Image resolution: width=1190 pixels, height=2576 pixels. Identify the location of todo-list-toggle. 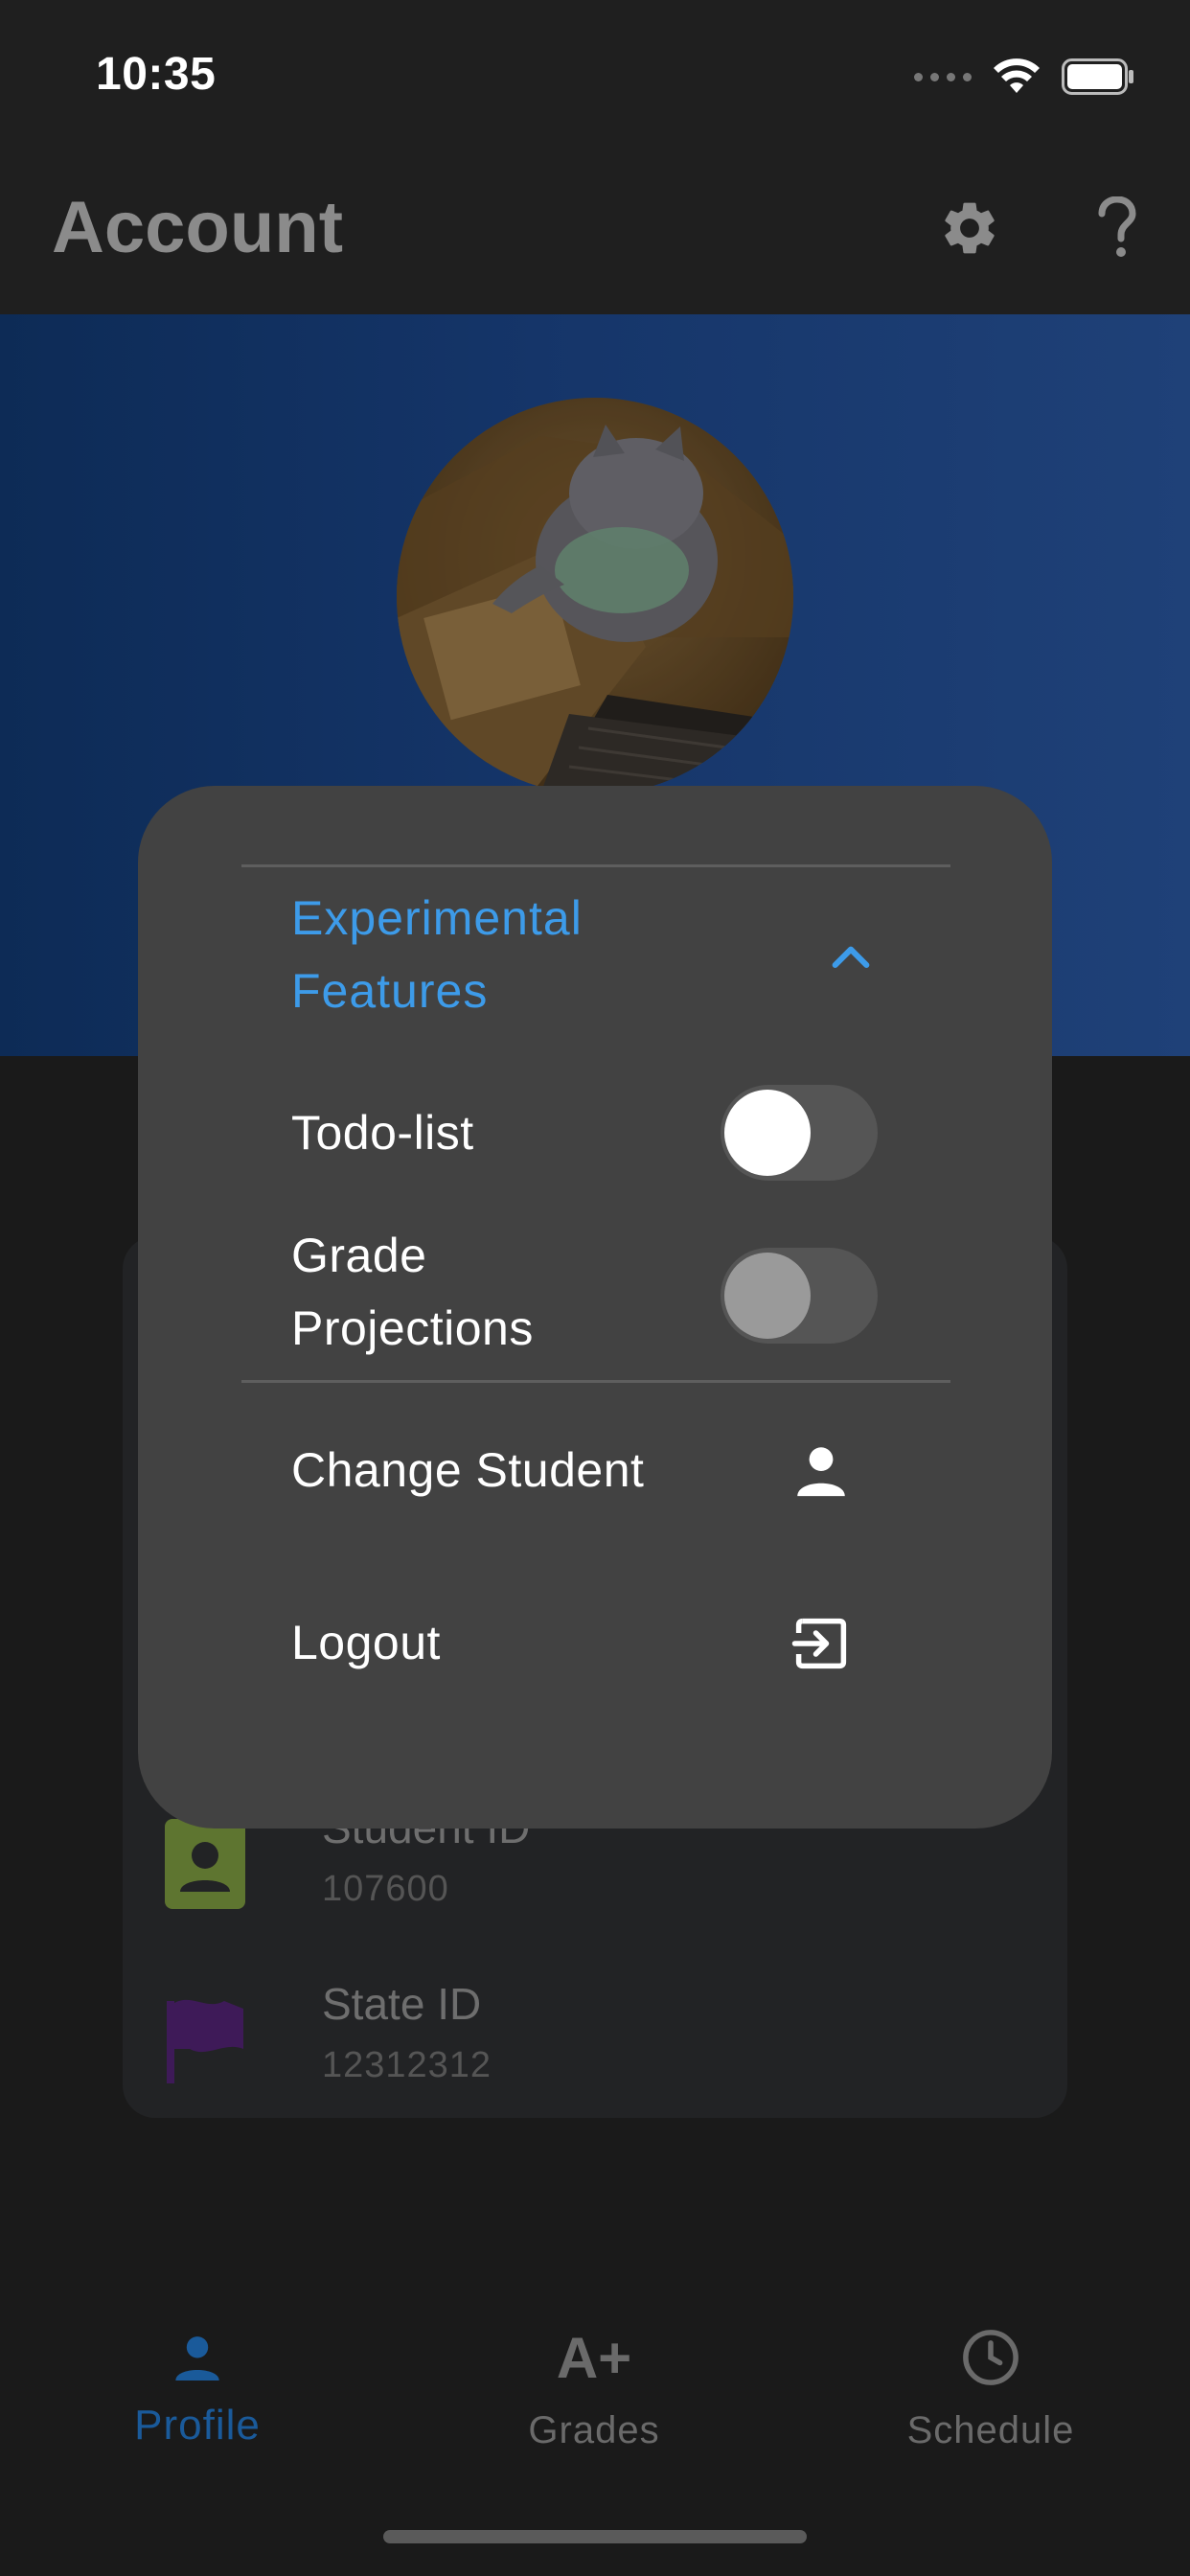
(800, 1133).